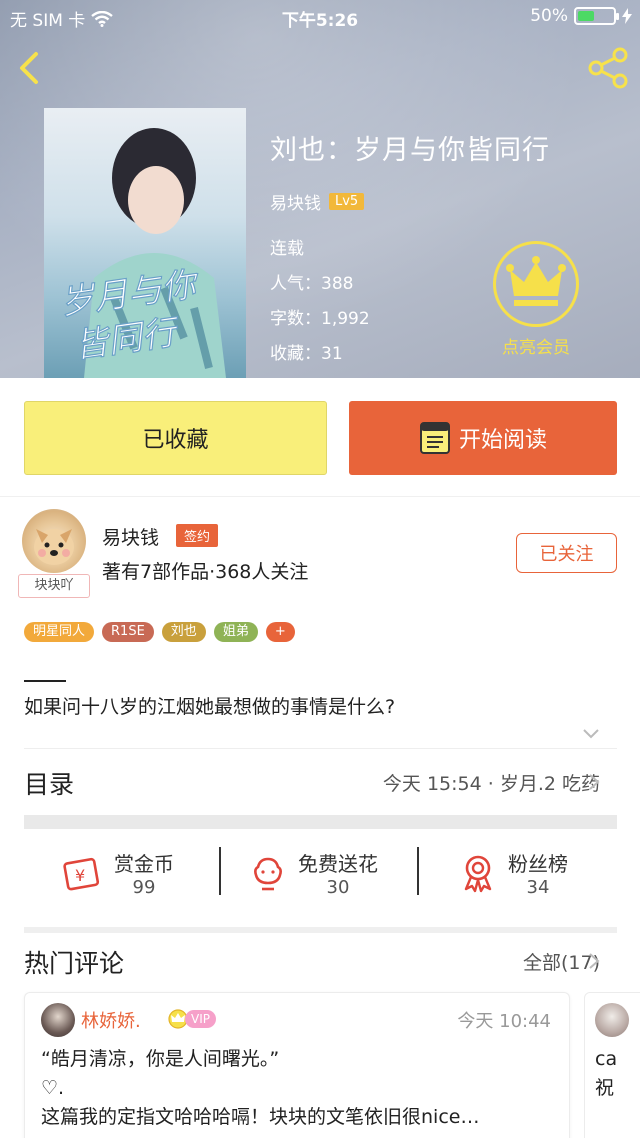 This screenshot has height=1138, width=640. I want to click on book-summary: 如果问十八岁的江烟她最想做的事情是什么?, so click(210, 707).